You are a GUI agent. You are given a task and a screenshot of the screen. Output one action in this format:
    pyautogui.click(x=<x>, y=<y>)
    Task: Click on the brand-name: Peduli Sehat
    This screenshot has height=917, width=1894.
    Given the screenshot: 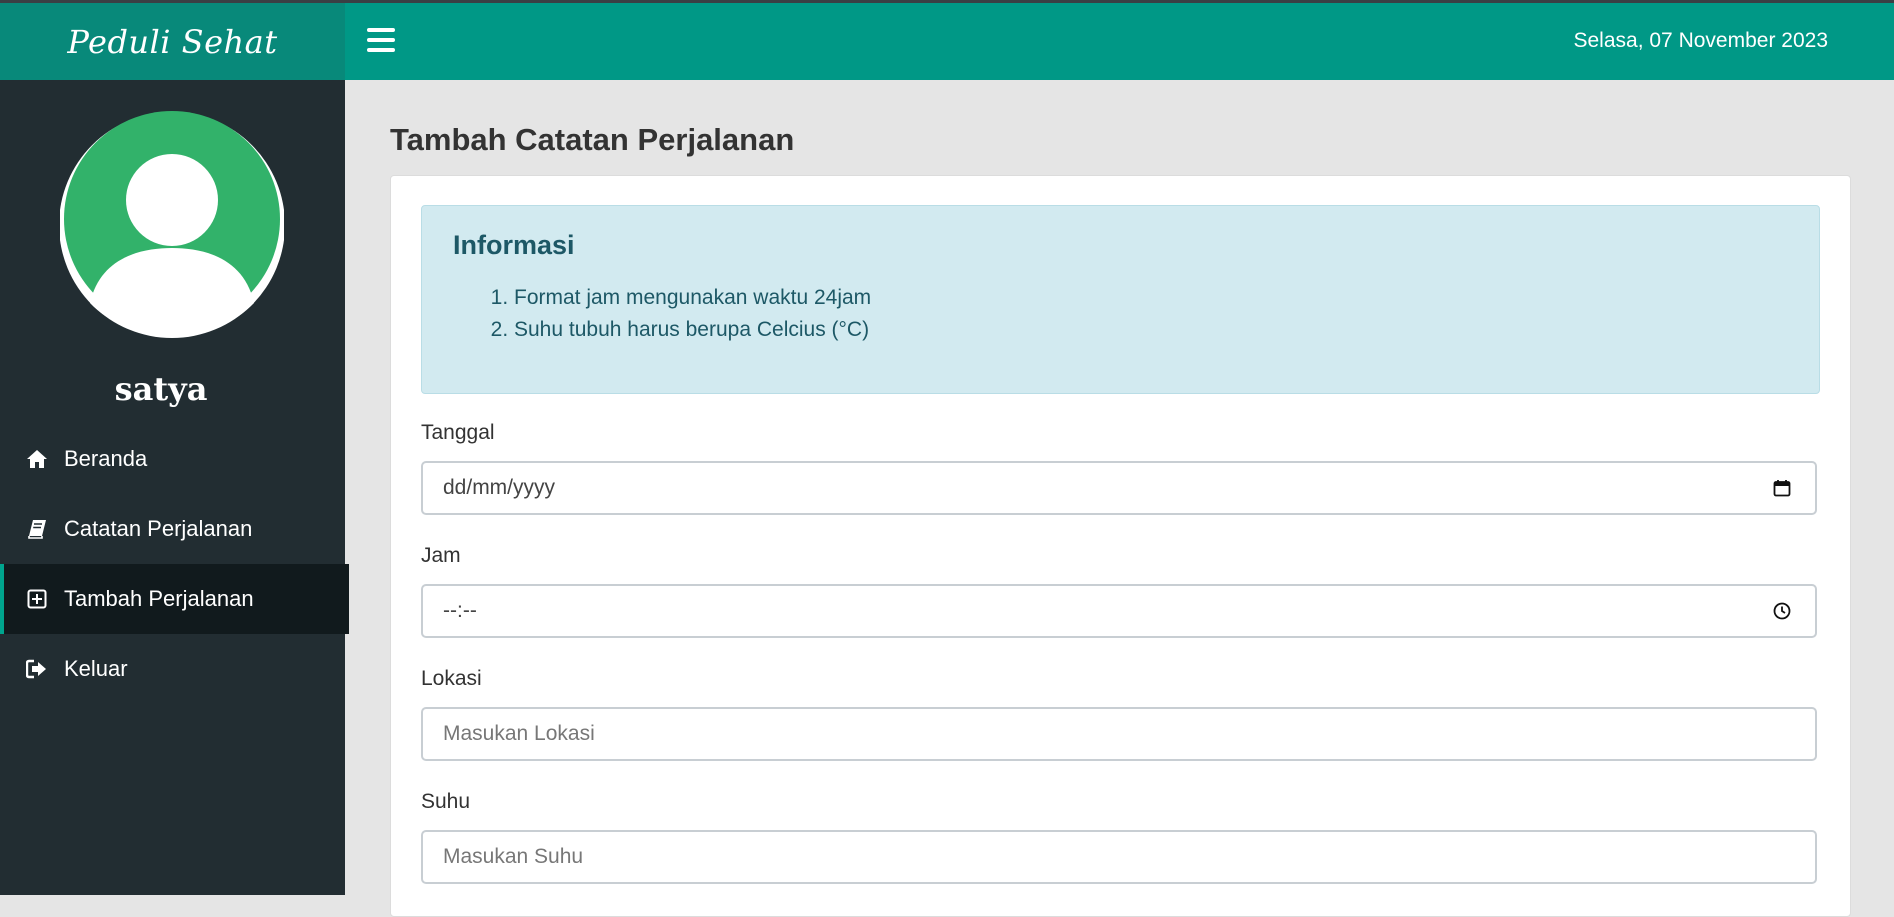 What is the action you would take?
    pyautogui.click(x=172, y=41)
    